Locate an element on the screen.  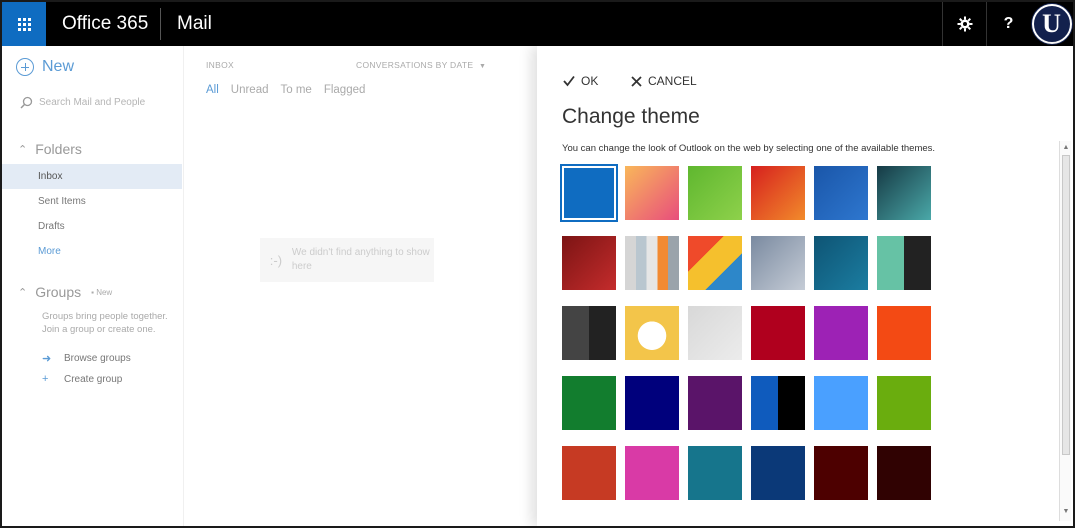
create-group-link: + Create group is located at coordinates (82, 379).